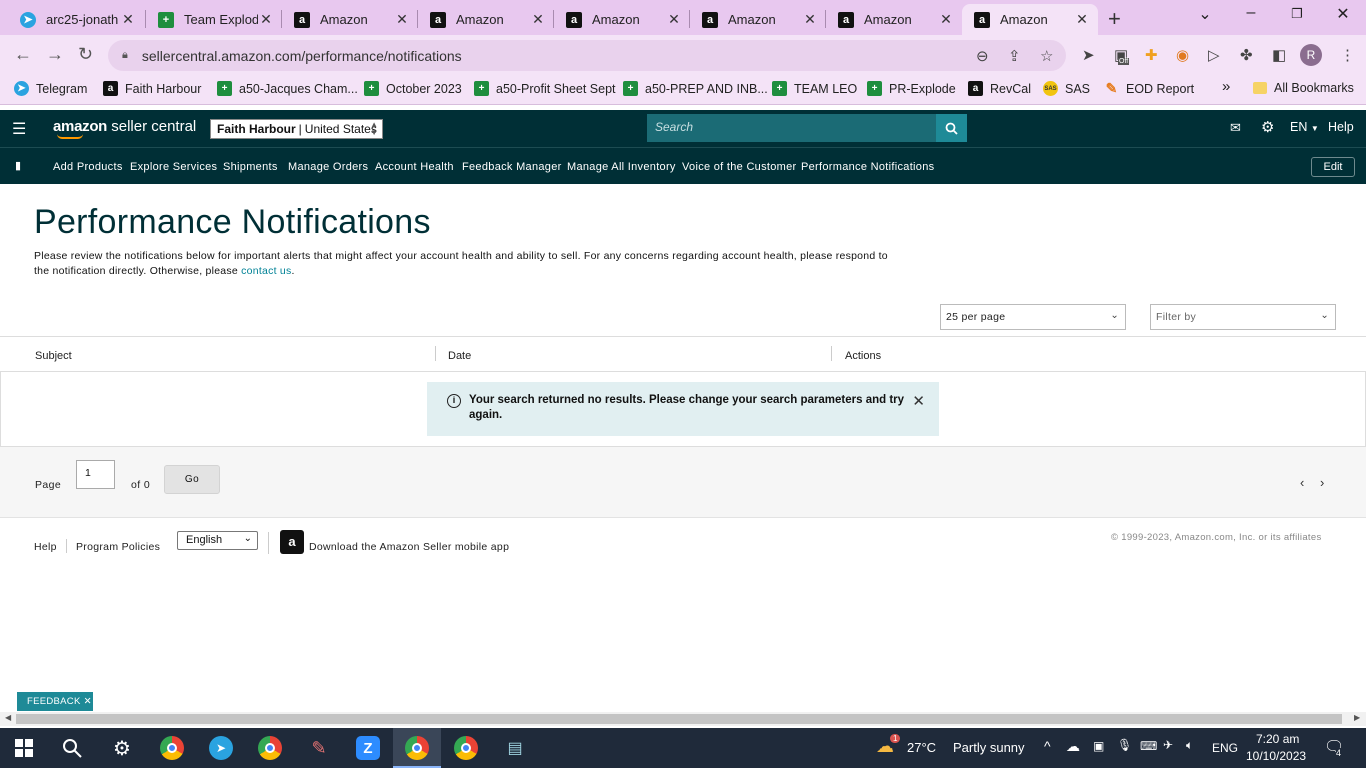 Image resolution: width=1366 pixels, height=768 pixels. What do you see at coordinates (1066, 88) in the screenshot?
I see `bookmark-item: SAS SAS` at bounding box center [1066, 88].